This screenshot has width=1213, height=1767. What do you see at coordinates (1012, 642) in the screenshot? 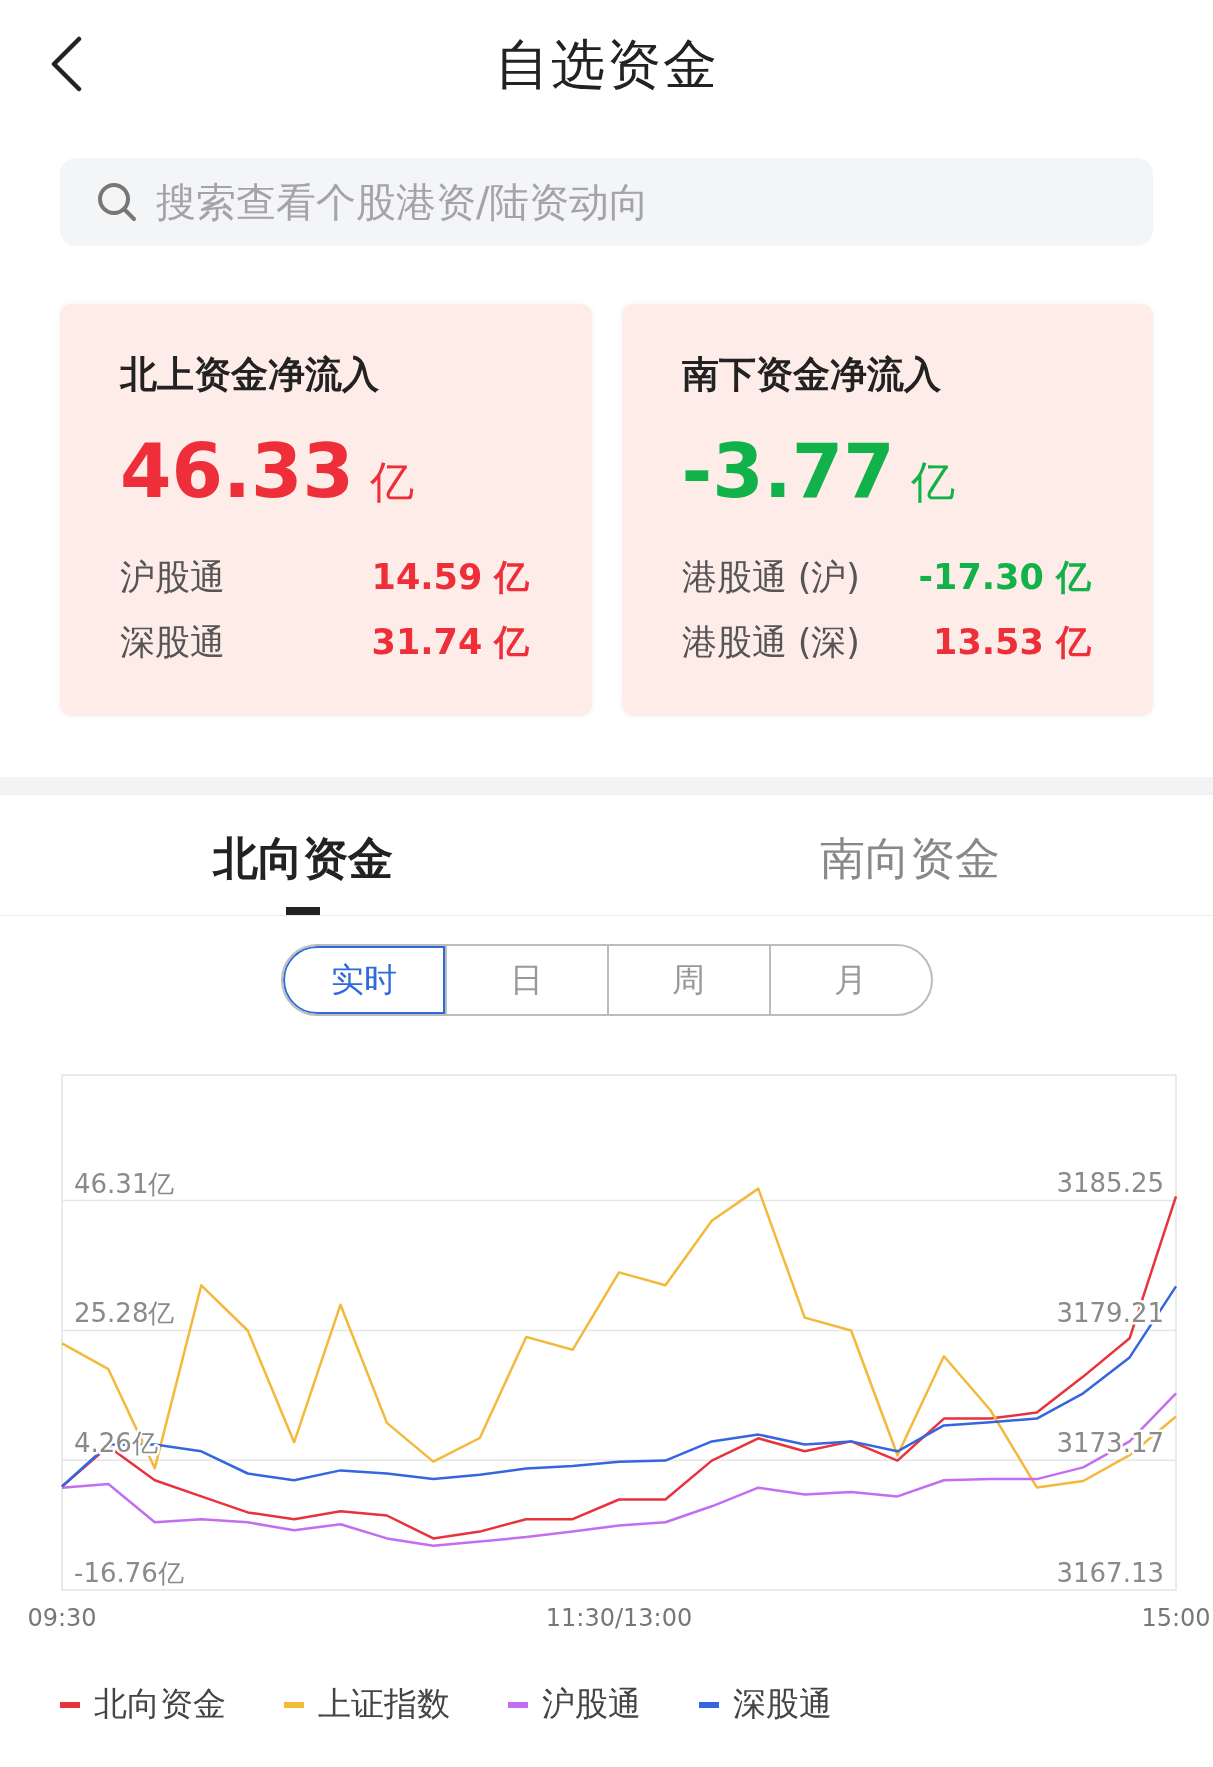
I see `channel-value: 13.53 亿` at bounding box center [1012, 642].